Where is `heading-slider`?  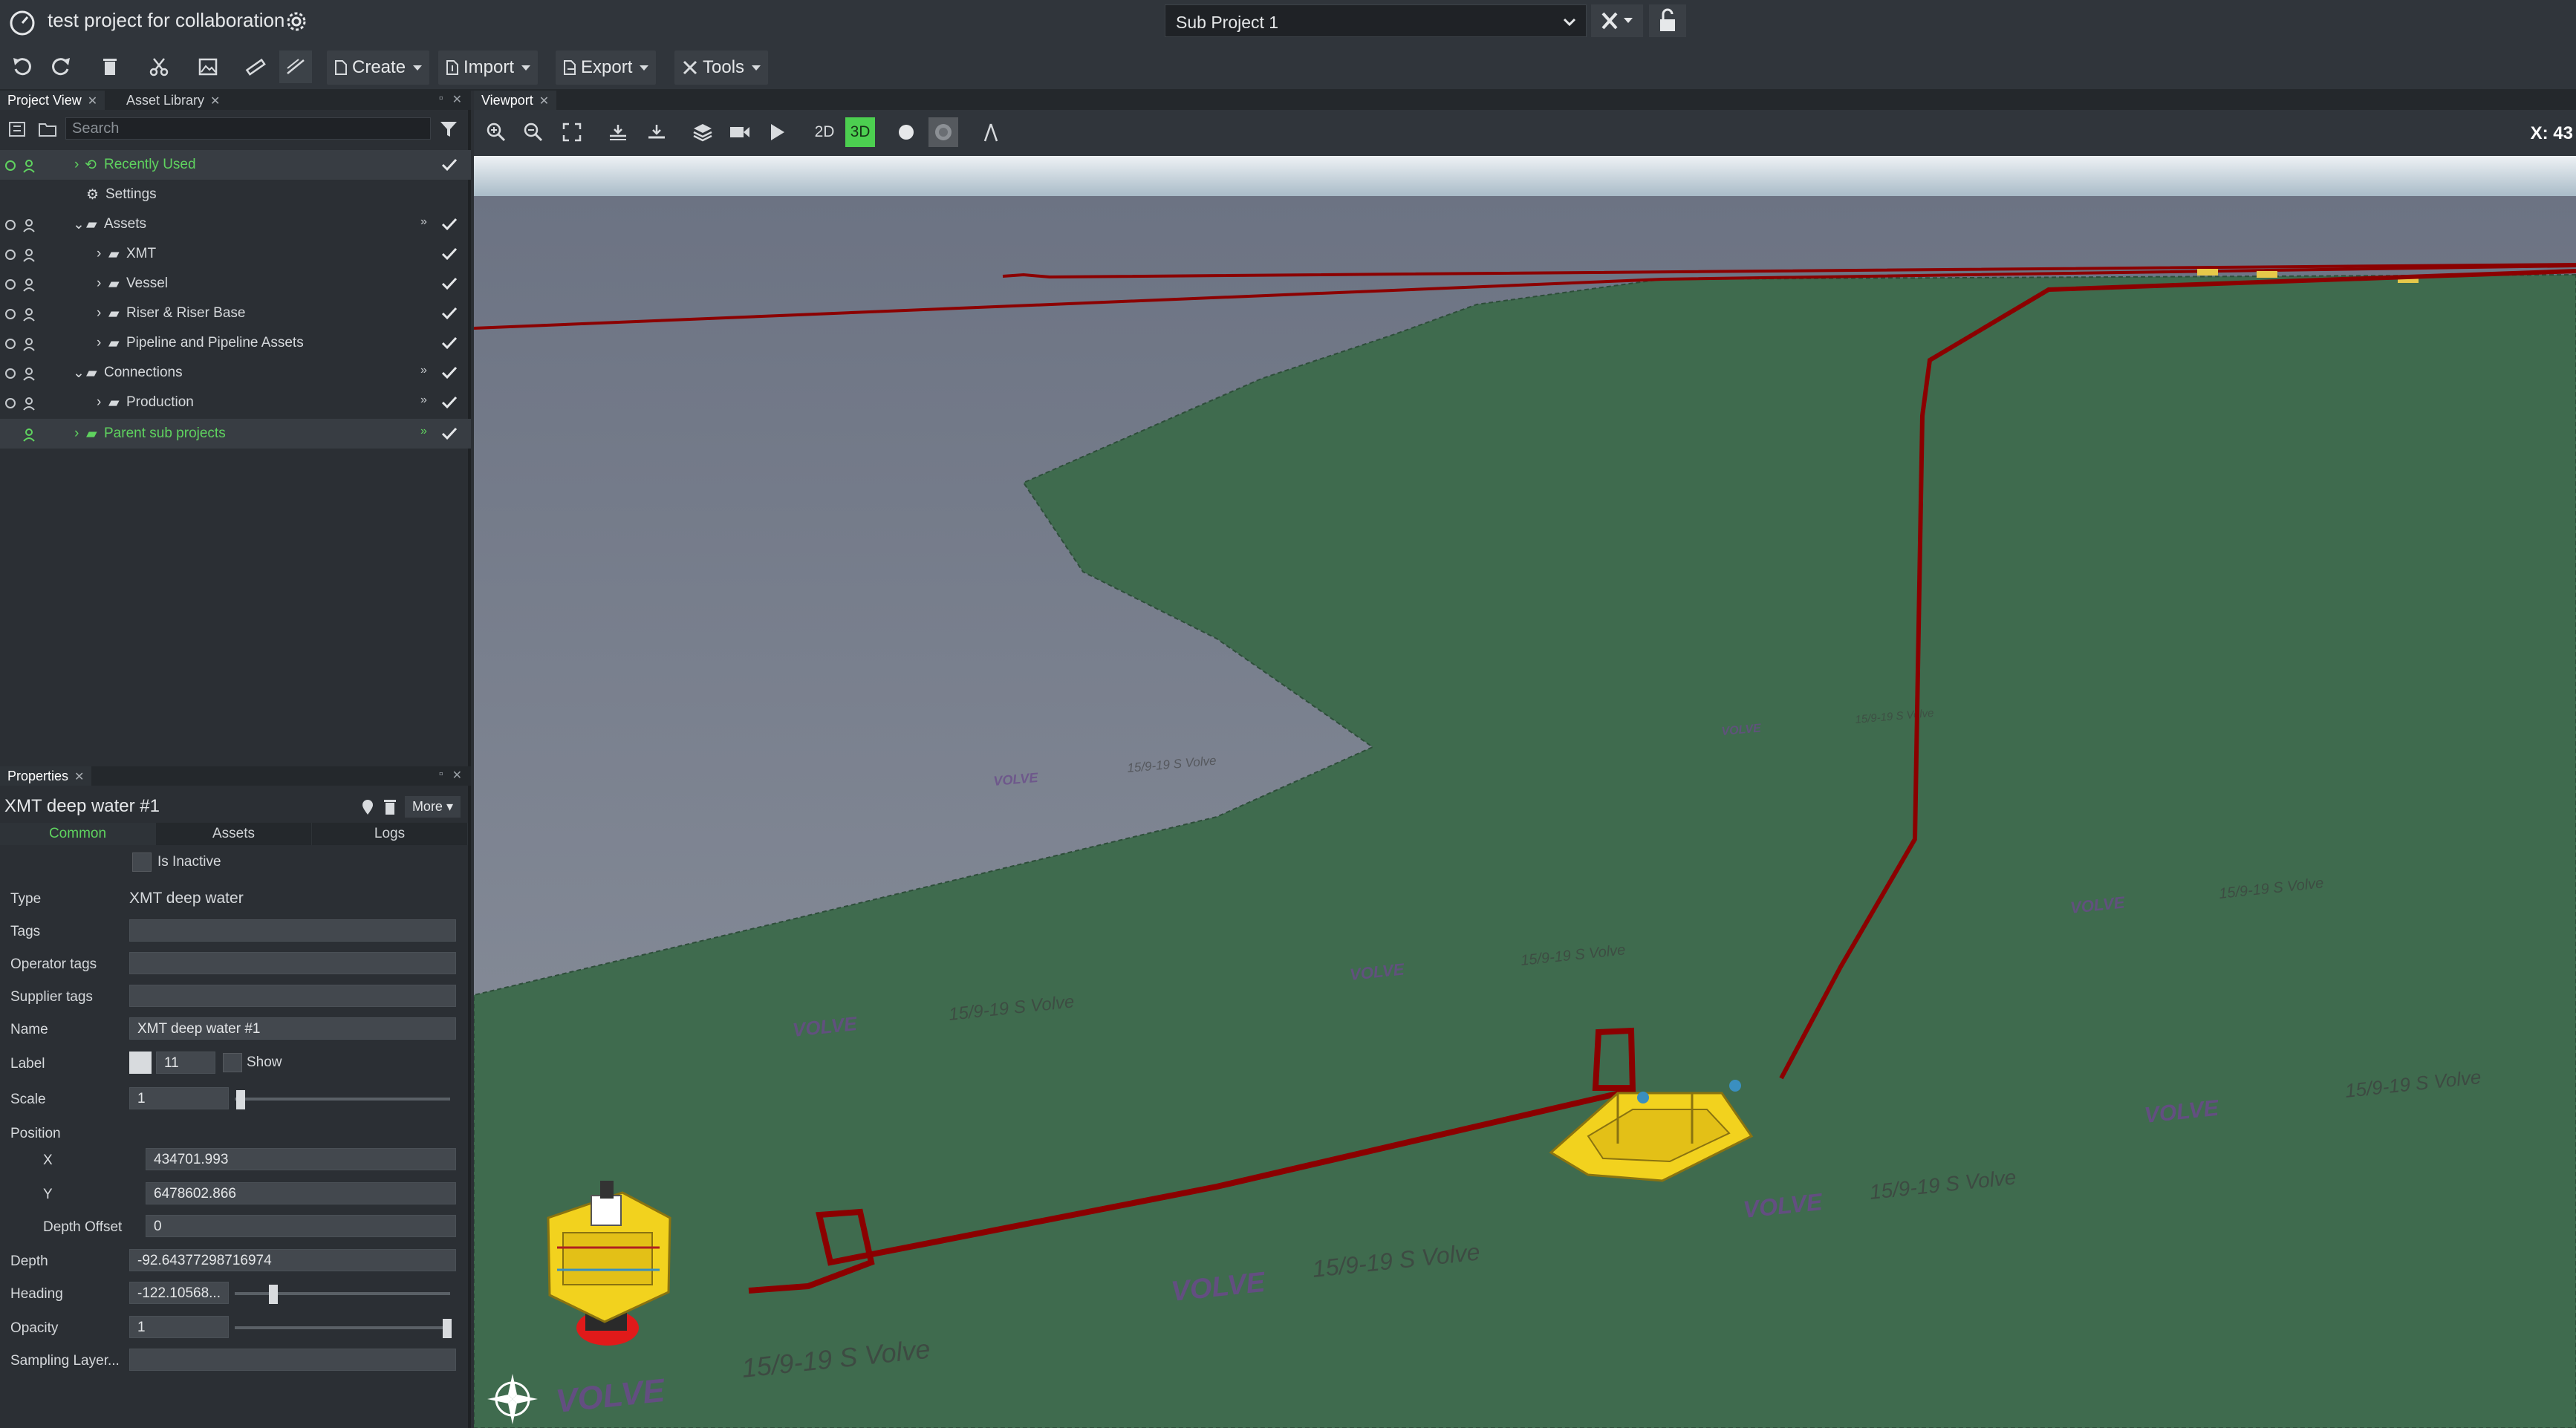
heading-slider is located at coordinates (342, 1294).